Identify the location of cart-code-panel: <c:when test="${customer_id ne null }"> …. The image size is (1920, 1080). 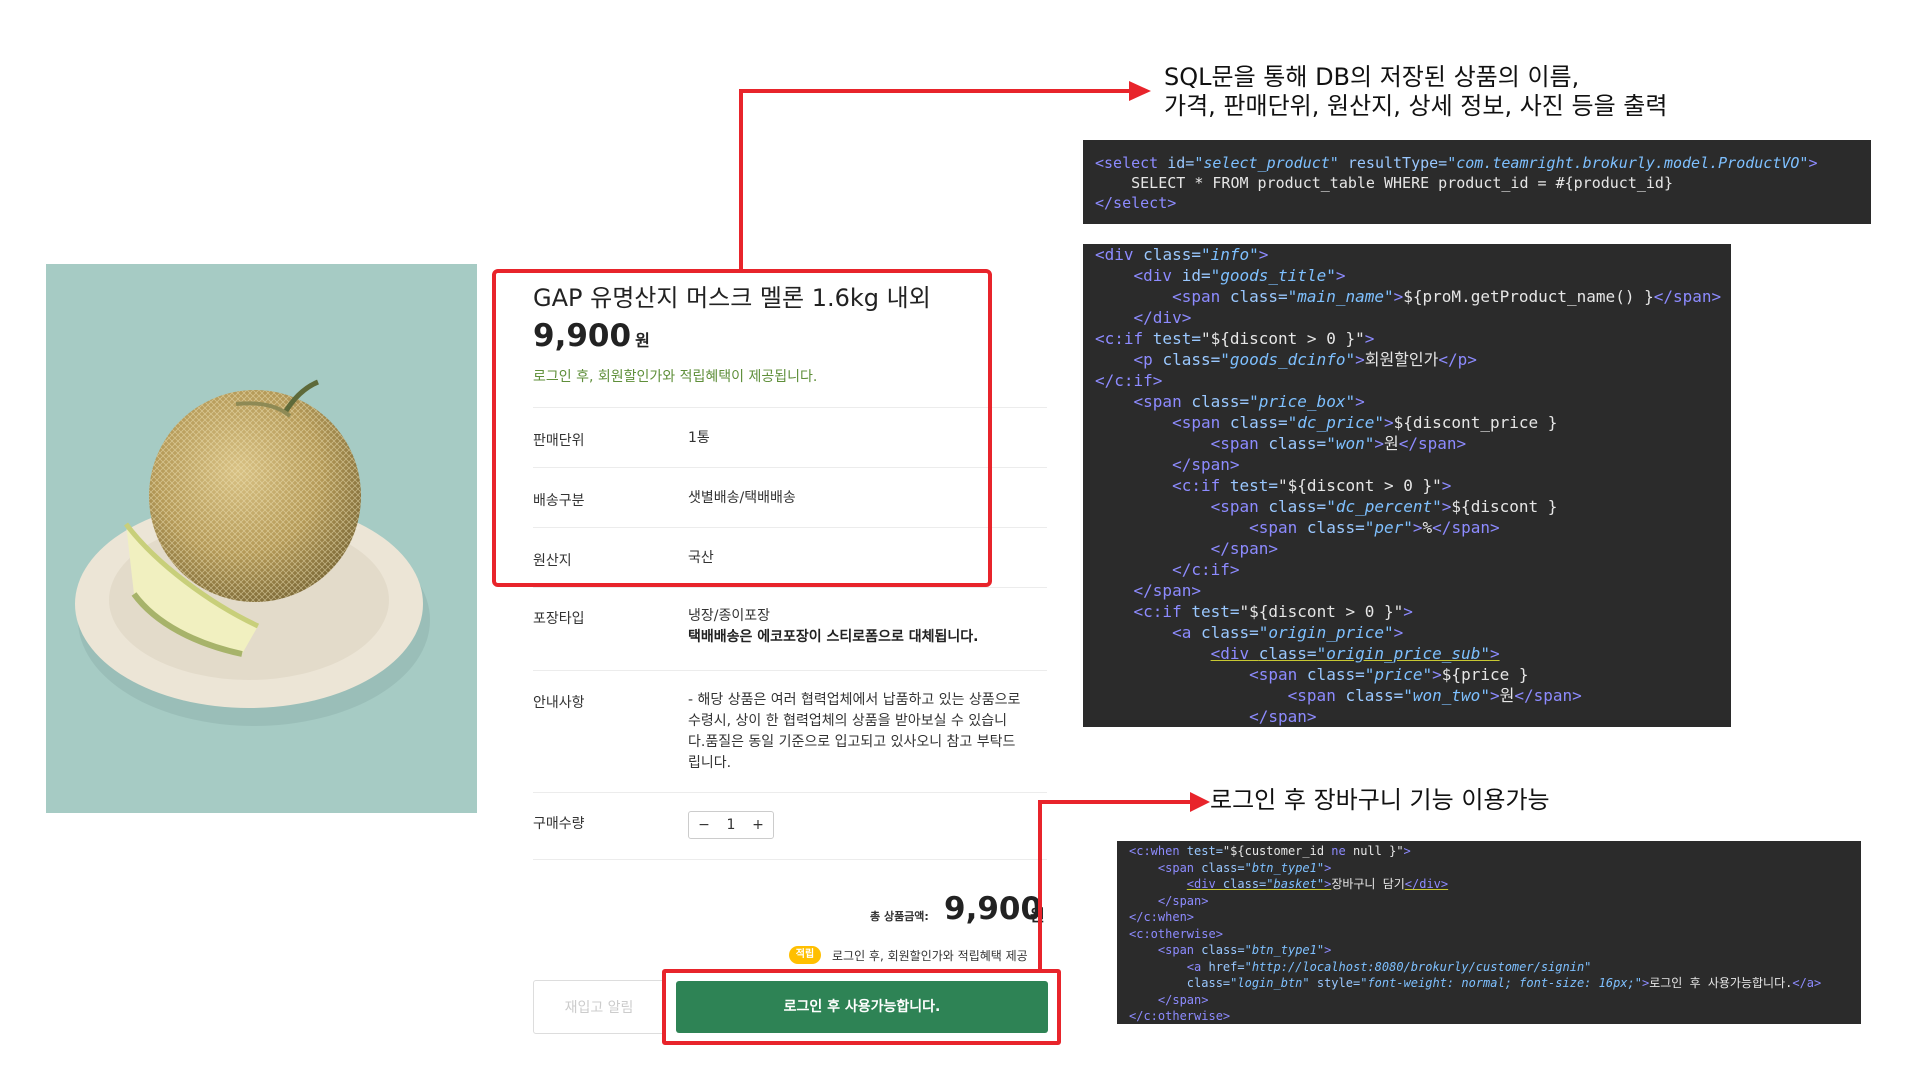
(1489, 932).